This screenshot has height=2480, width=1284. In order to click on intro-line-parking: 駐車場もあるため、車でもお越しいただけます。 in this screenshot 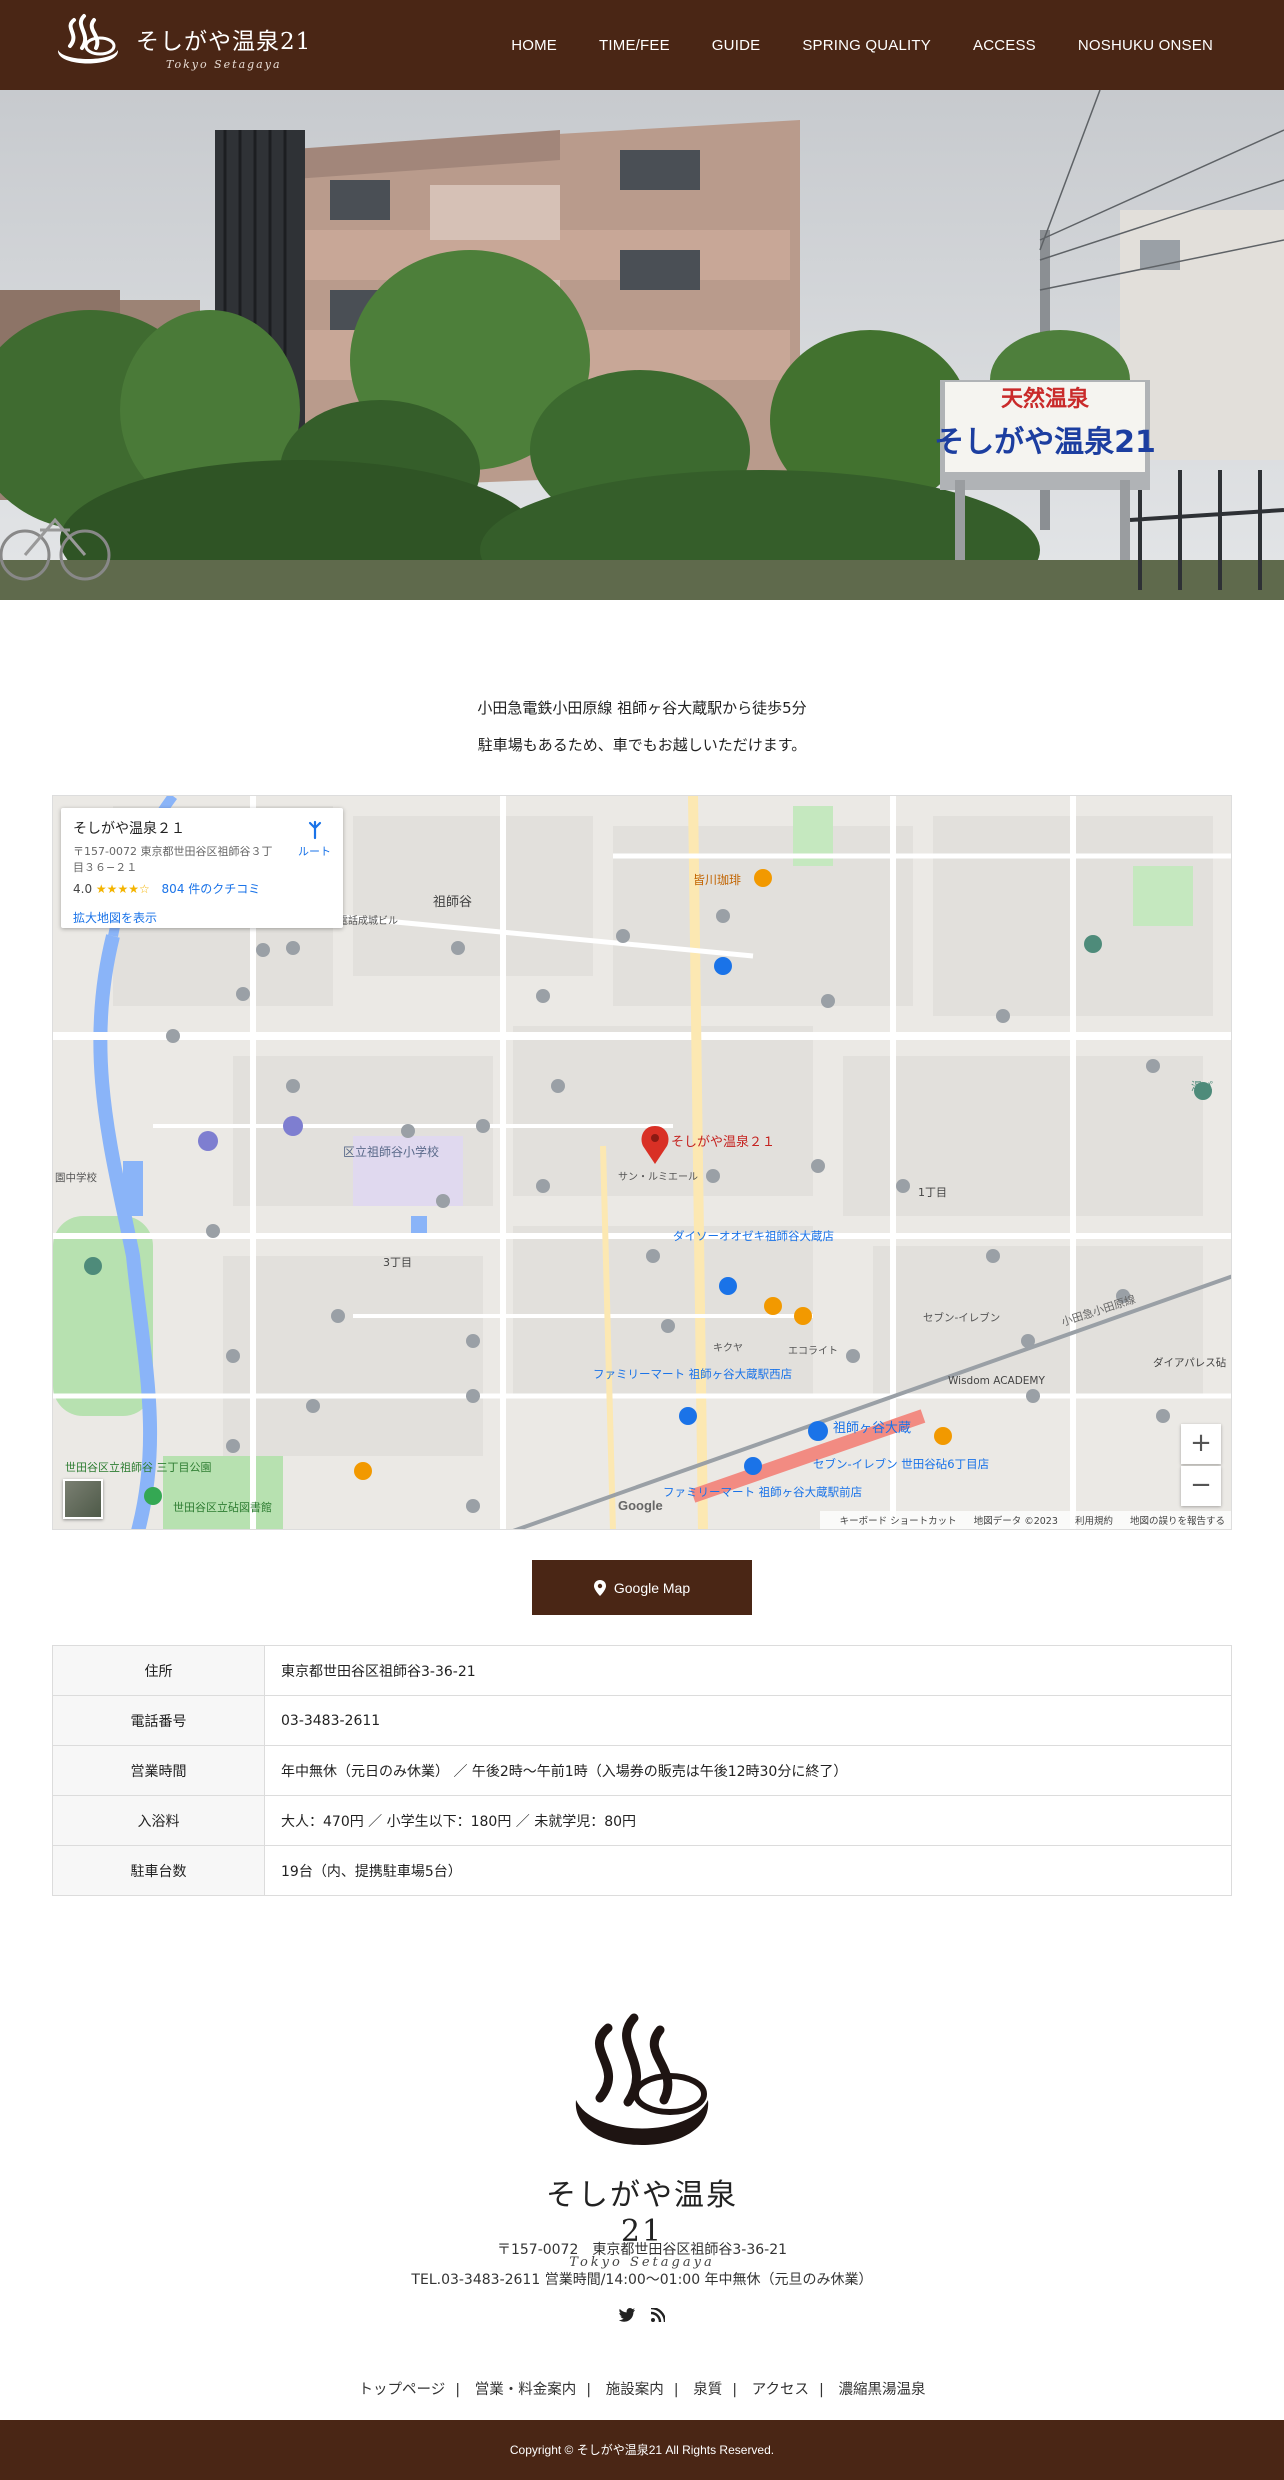, I will do `click(642, 745)`.